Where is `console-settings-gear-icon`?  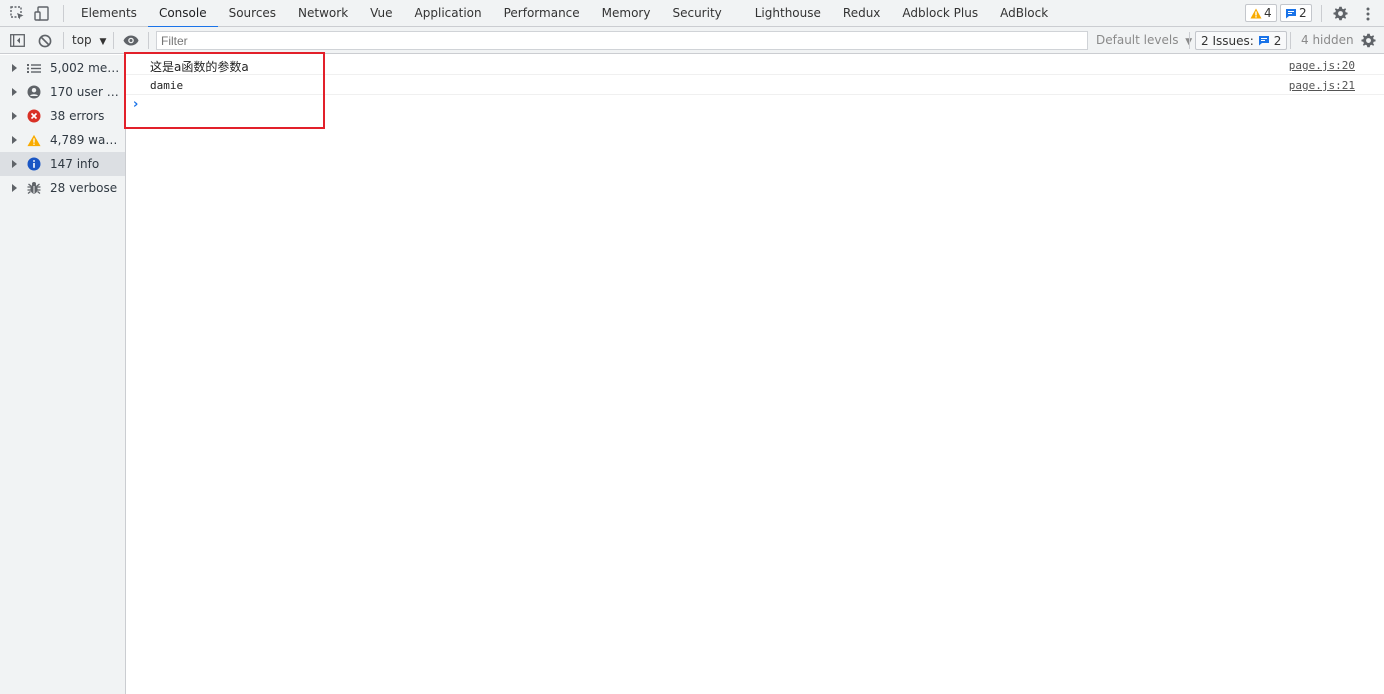 console-settings-gear-icon is located at coordinates (1368, 40).